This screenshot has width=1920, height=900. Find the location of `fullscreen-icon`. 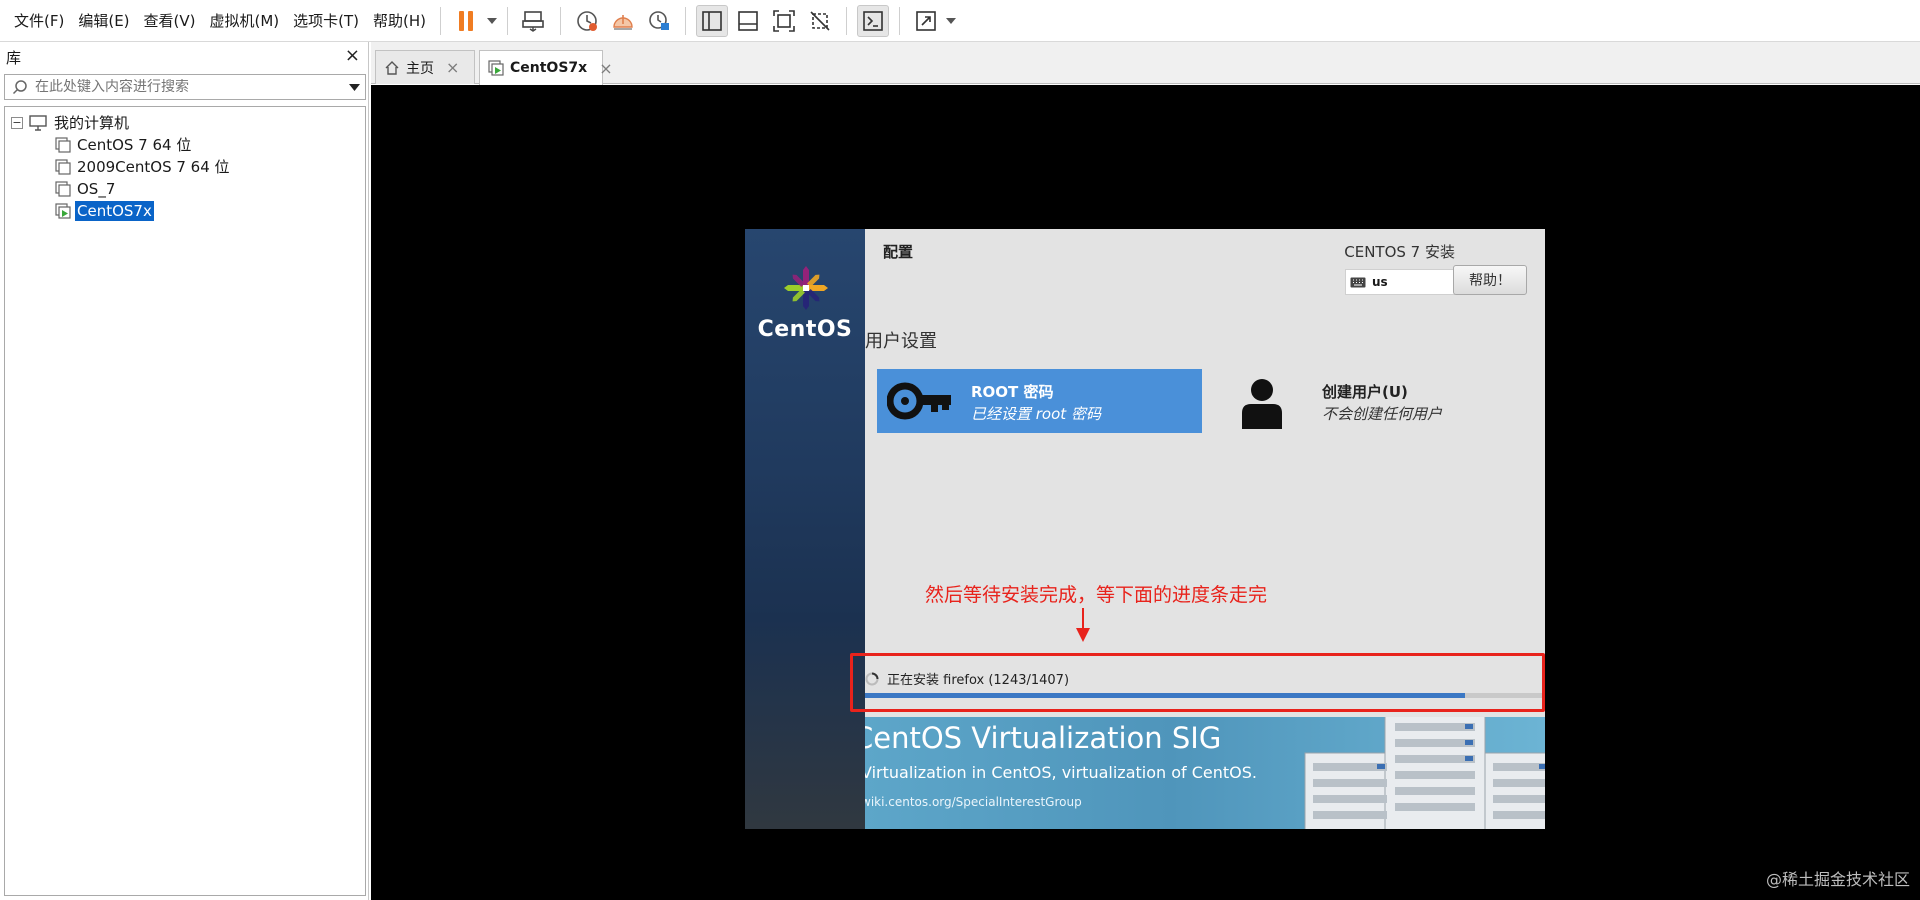

fullscreen-icon is located at coordinates (784, 21).